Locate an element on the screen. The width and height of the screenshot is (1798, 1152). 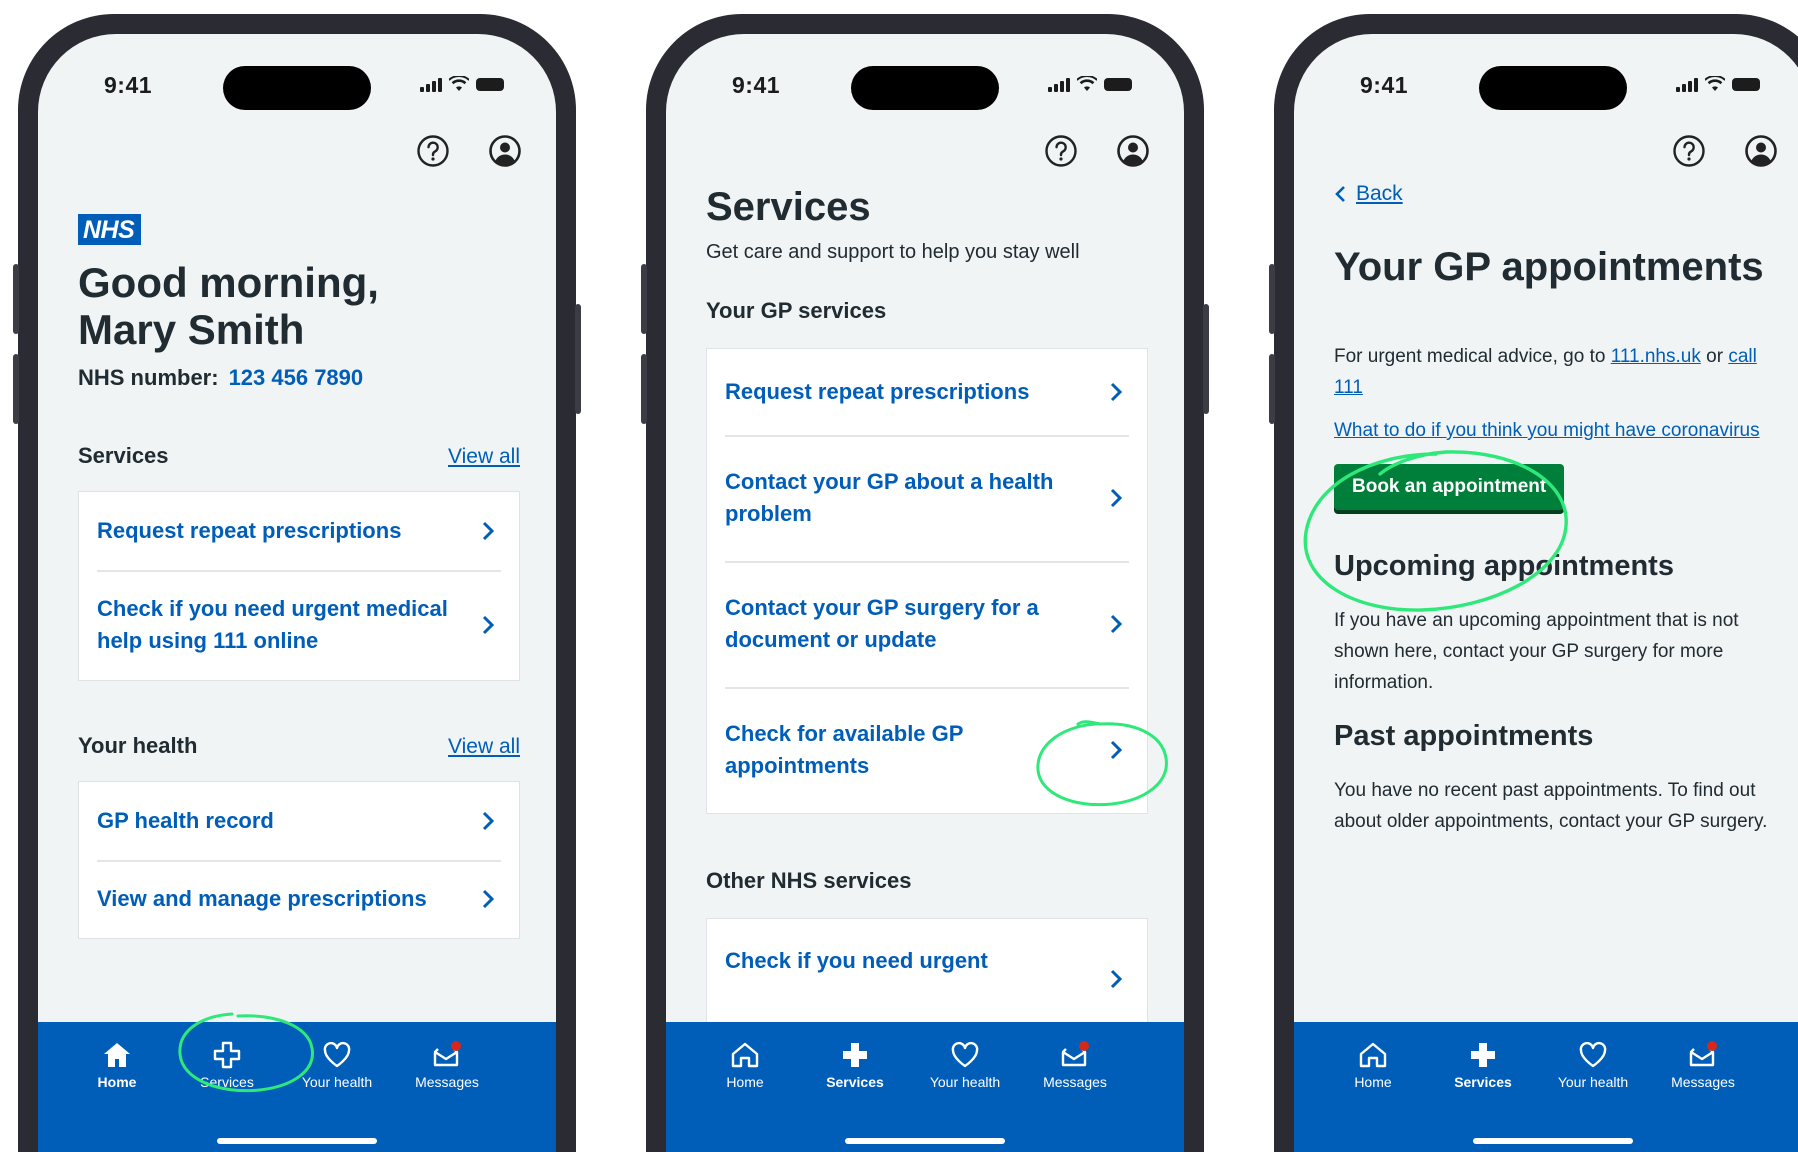
back-link: Back is located at coordinates (1561, 194).